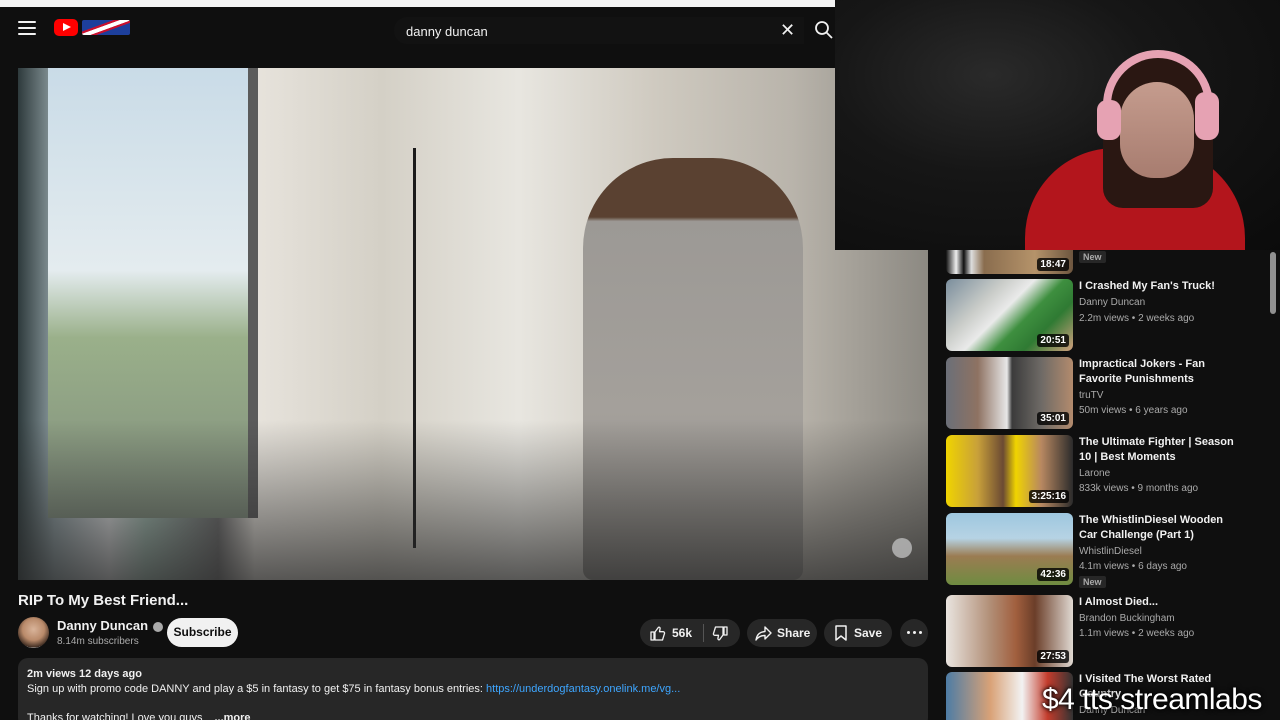  What do you see at coordinates (1009, 549) in the screenshot?
I see `video-thumbnail: 42:36` at bounding box center [1009, 549].